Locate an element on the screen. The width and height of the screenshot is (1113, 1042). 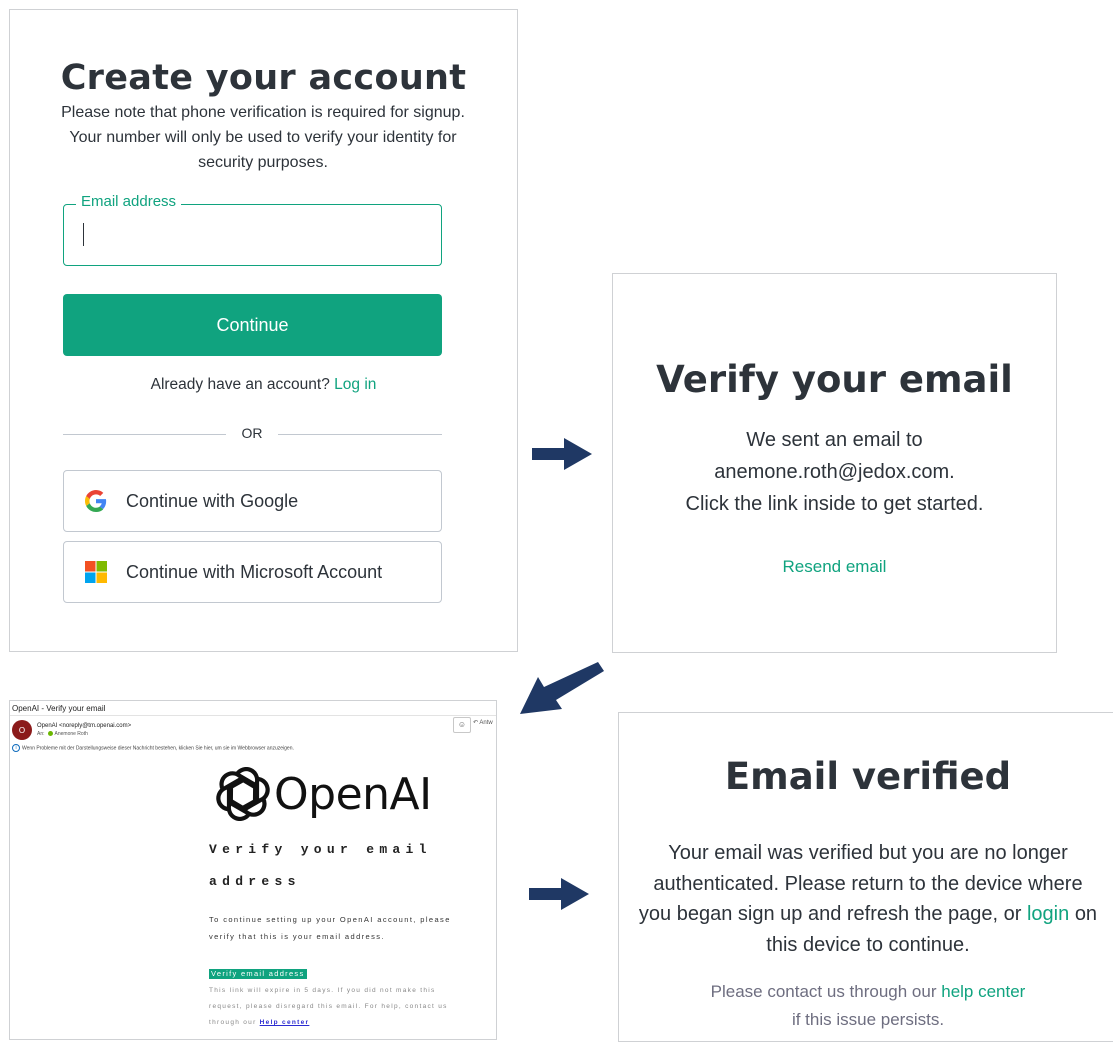
presence-icon is located at coordinates (50, 734).